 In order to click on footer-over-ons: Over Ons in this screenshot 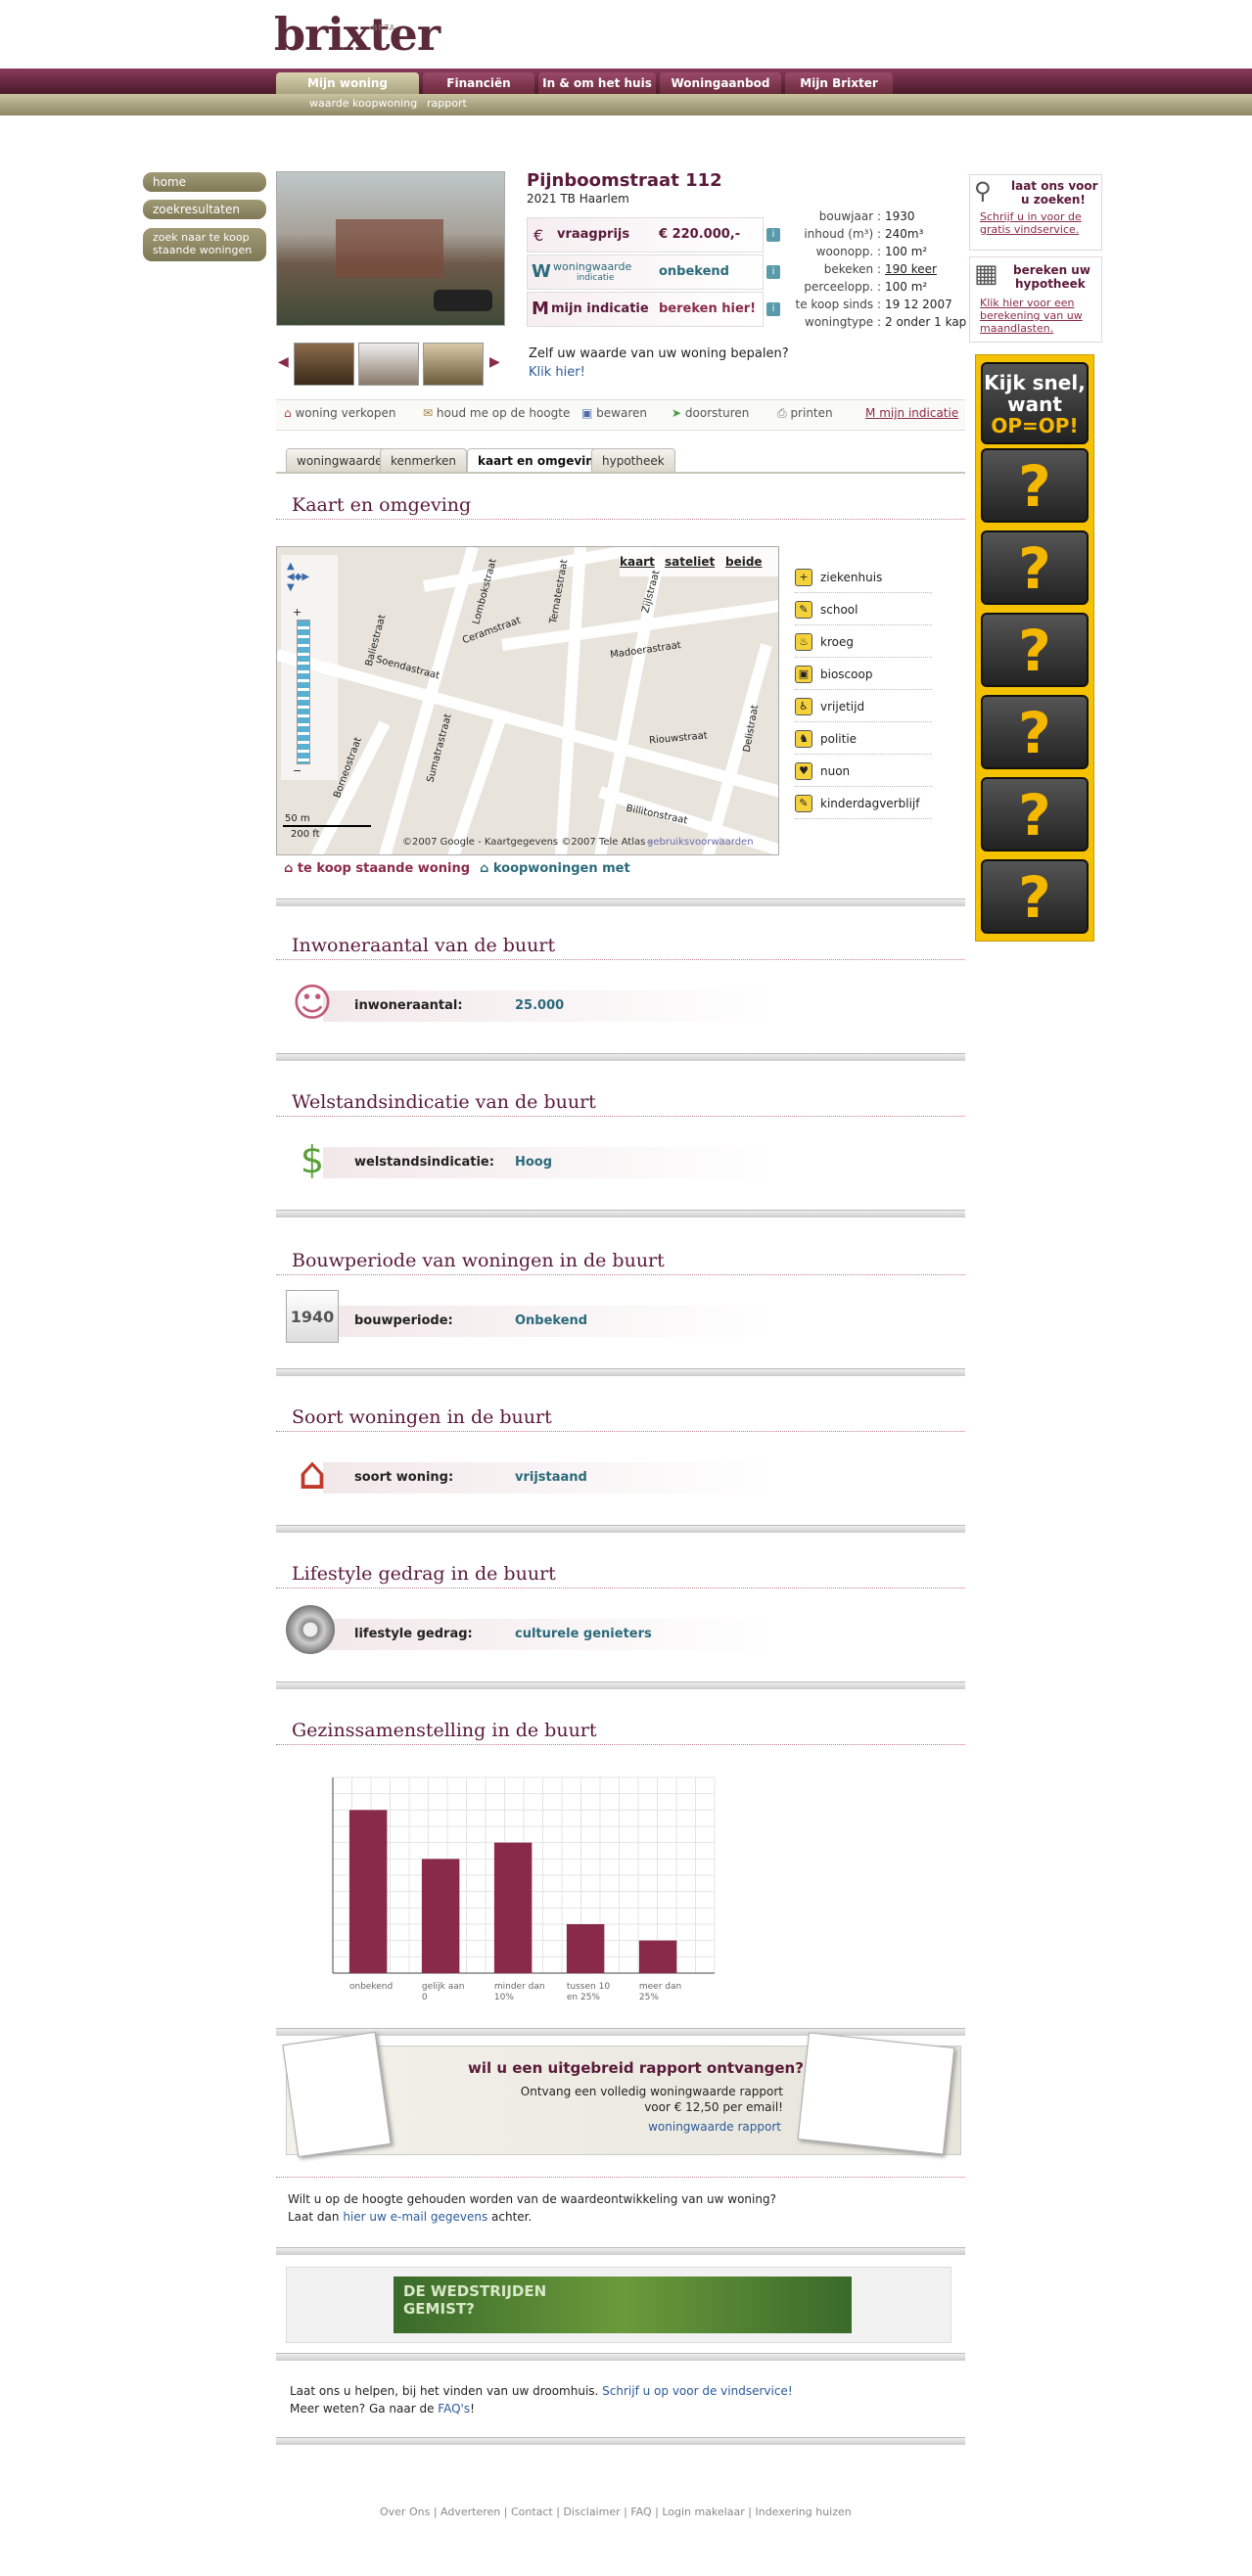, I will do `click(405, 2512)`.